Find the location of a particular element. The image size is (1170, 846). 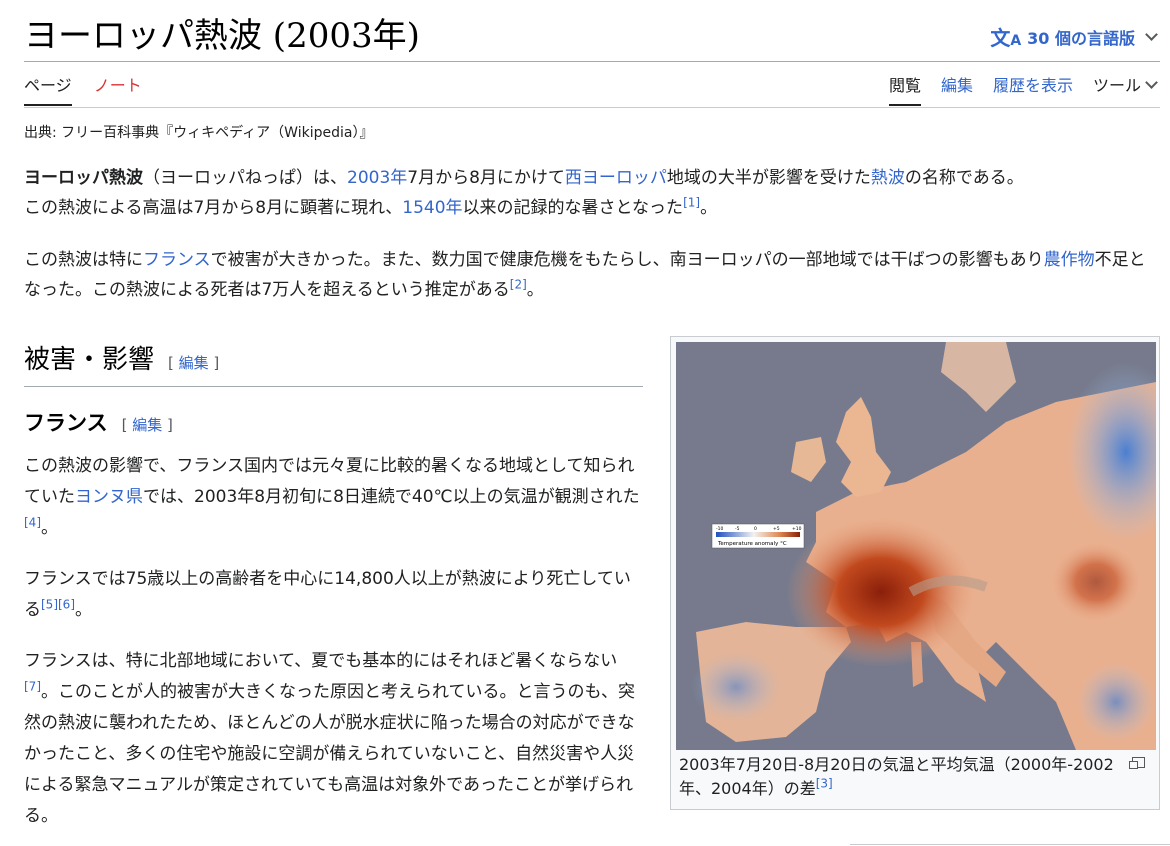

southeast-cold-area is located at coordinates (1116, 702).